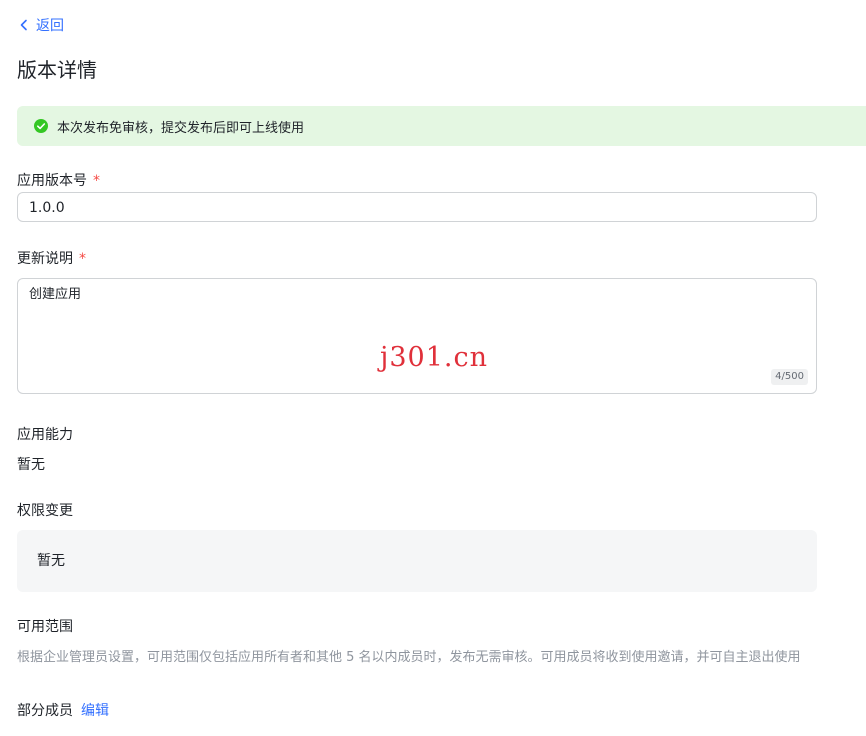  What do you see at coordinates (57, 70) in the screenshot?
I see `page-title: 版本详情` at bounding box center [57, 70].